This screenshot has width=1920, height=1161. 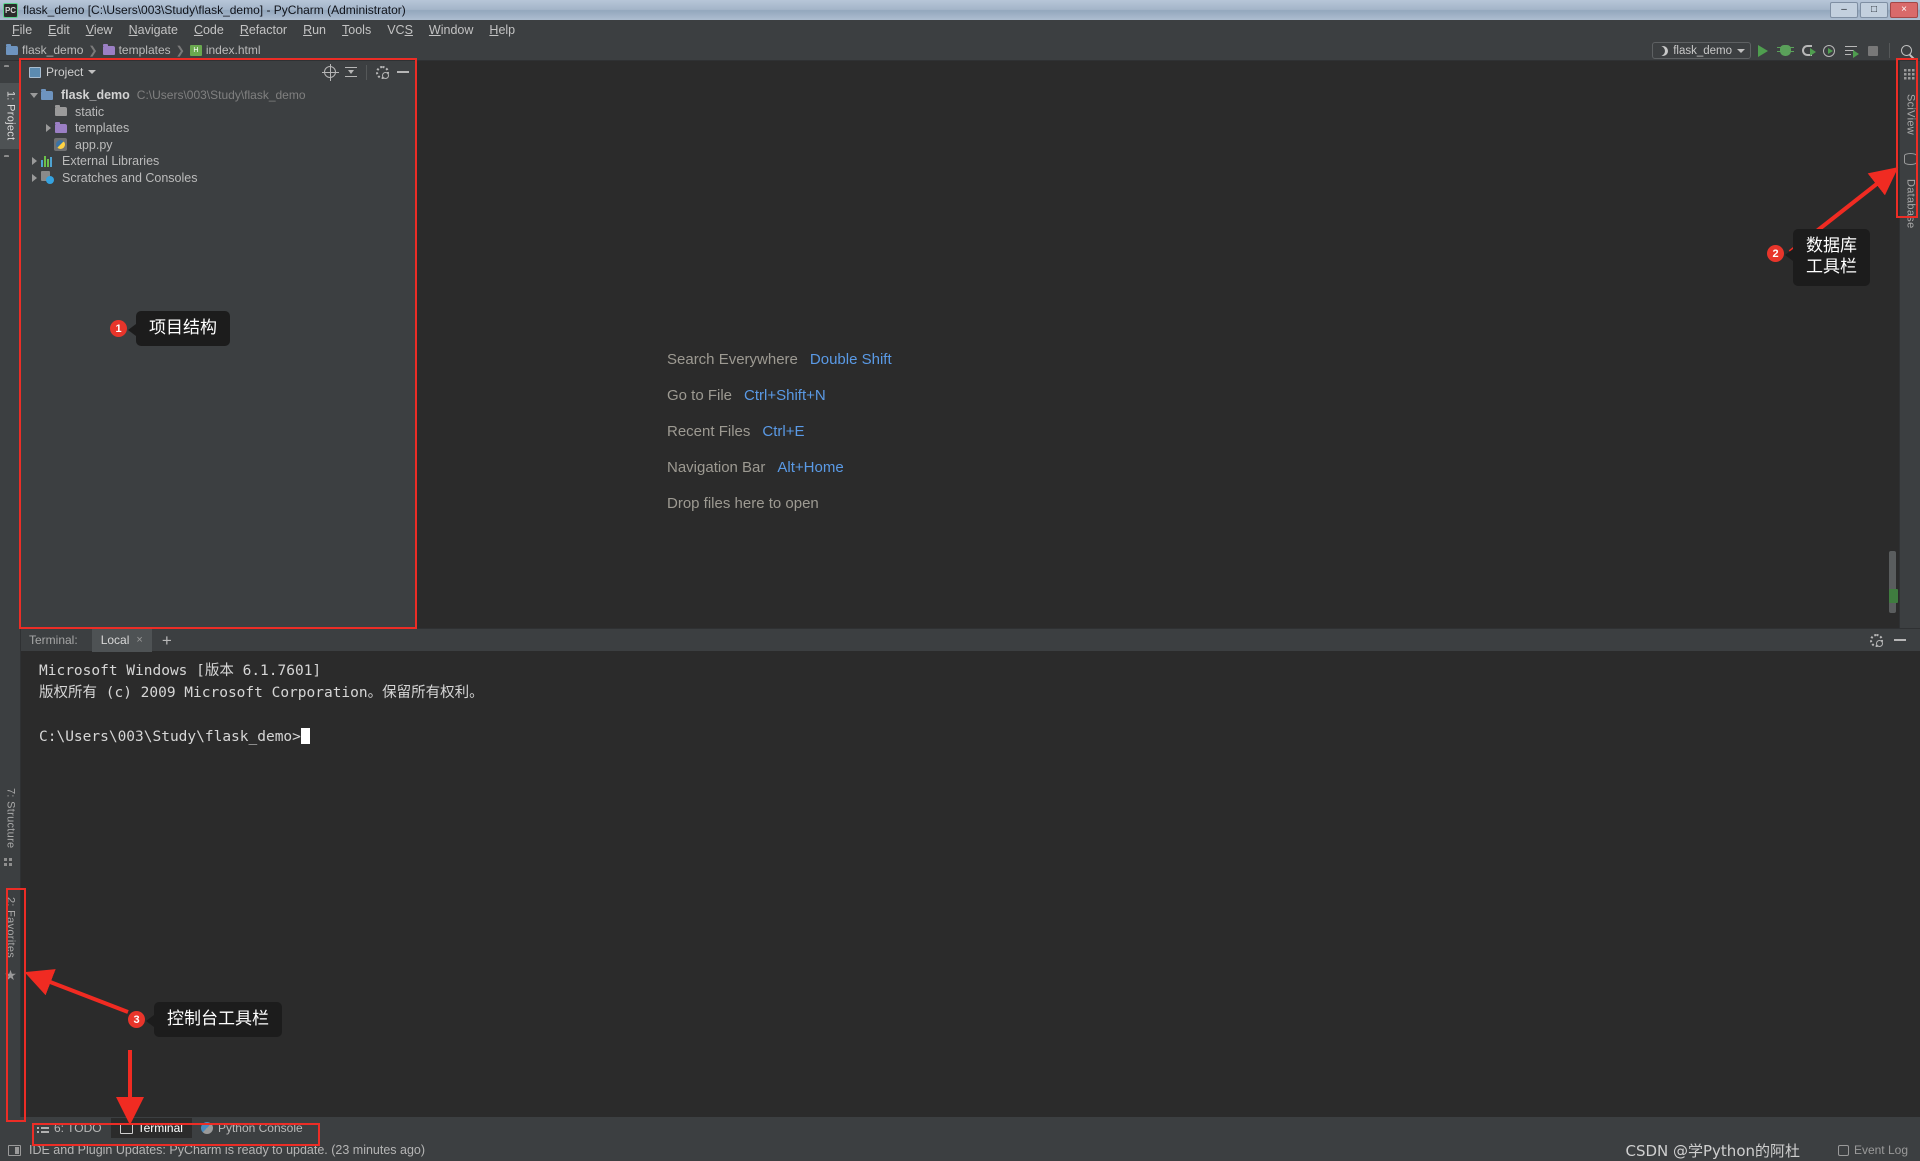 I want to click on coverage-button, so click(x=1807, y=50).